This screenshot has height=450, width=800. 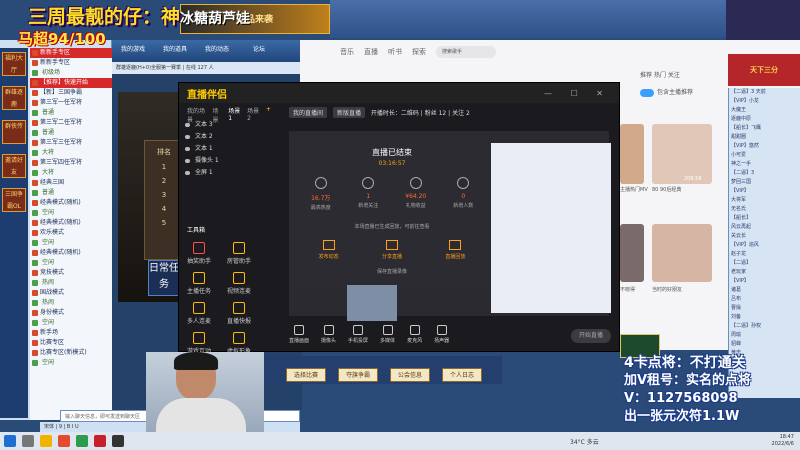 I want to click on select-match-button: 选择比赛, so click(x=306, y=375).